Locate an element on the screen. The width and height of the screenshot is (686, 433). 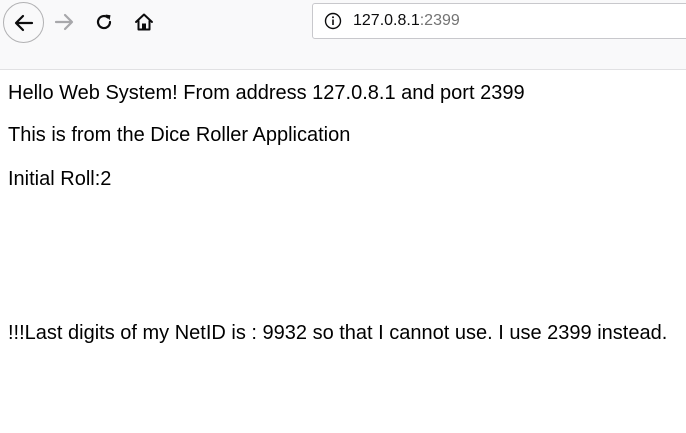
initial-roll-text: Initial Roll:2 is located at coordinates (60, 179).